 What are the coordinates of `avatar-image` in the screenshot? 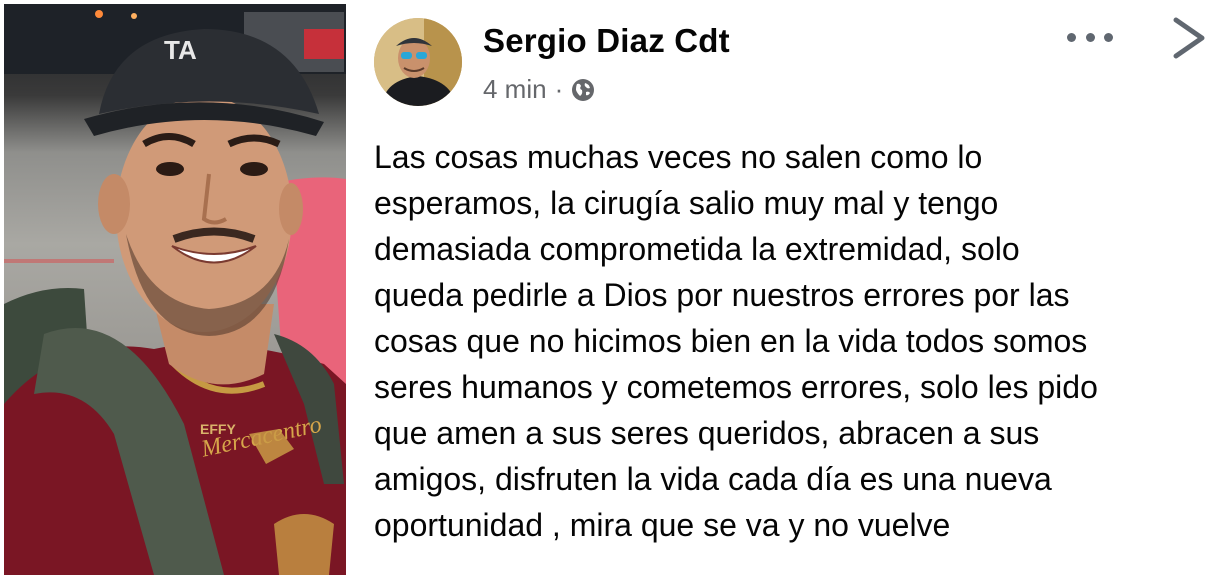 It's located at (418, 62).